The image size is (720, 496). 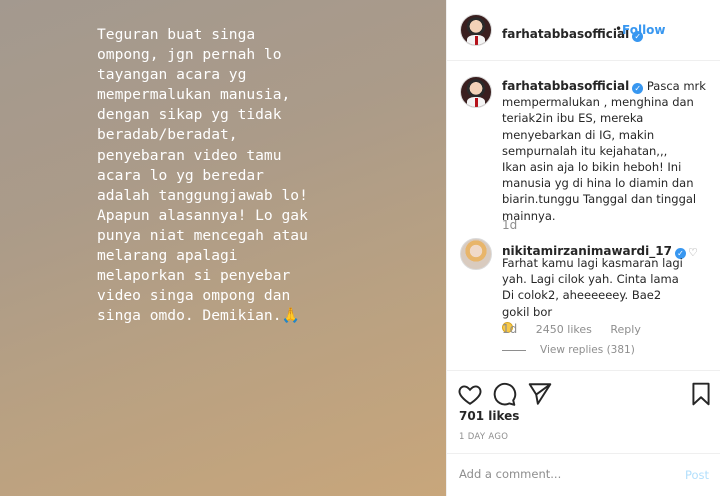 What do you see at coordinates (587, 350) in the screenshot?
I see `view-replies-label: View replies (381)` at bounding box center [587, 350].